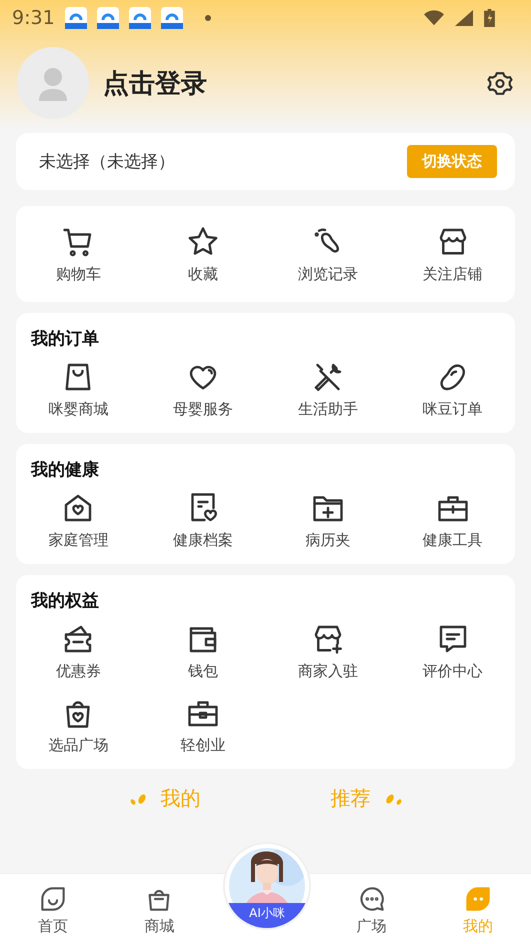  I want to click on settings-icon, so click(500, 83).